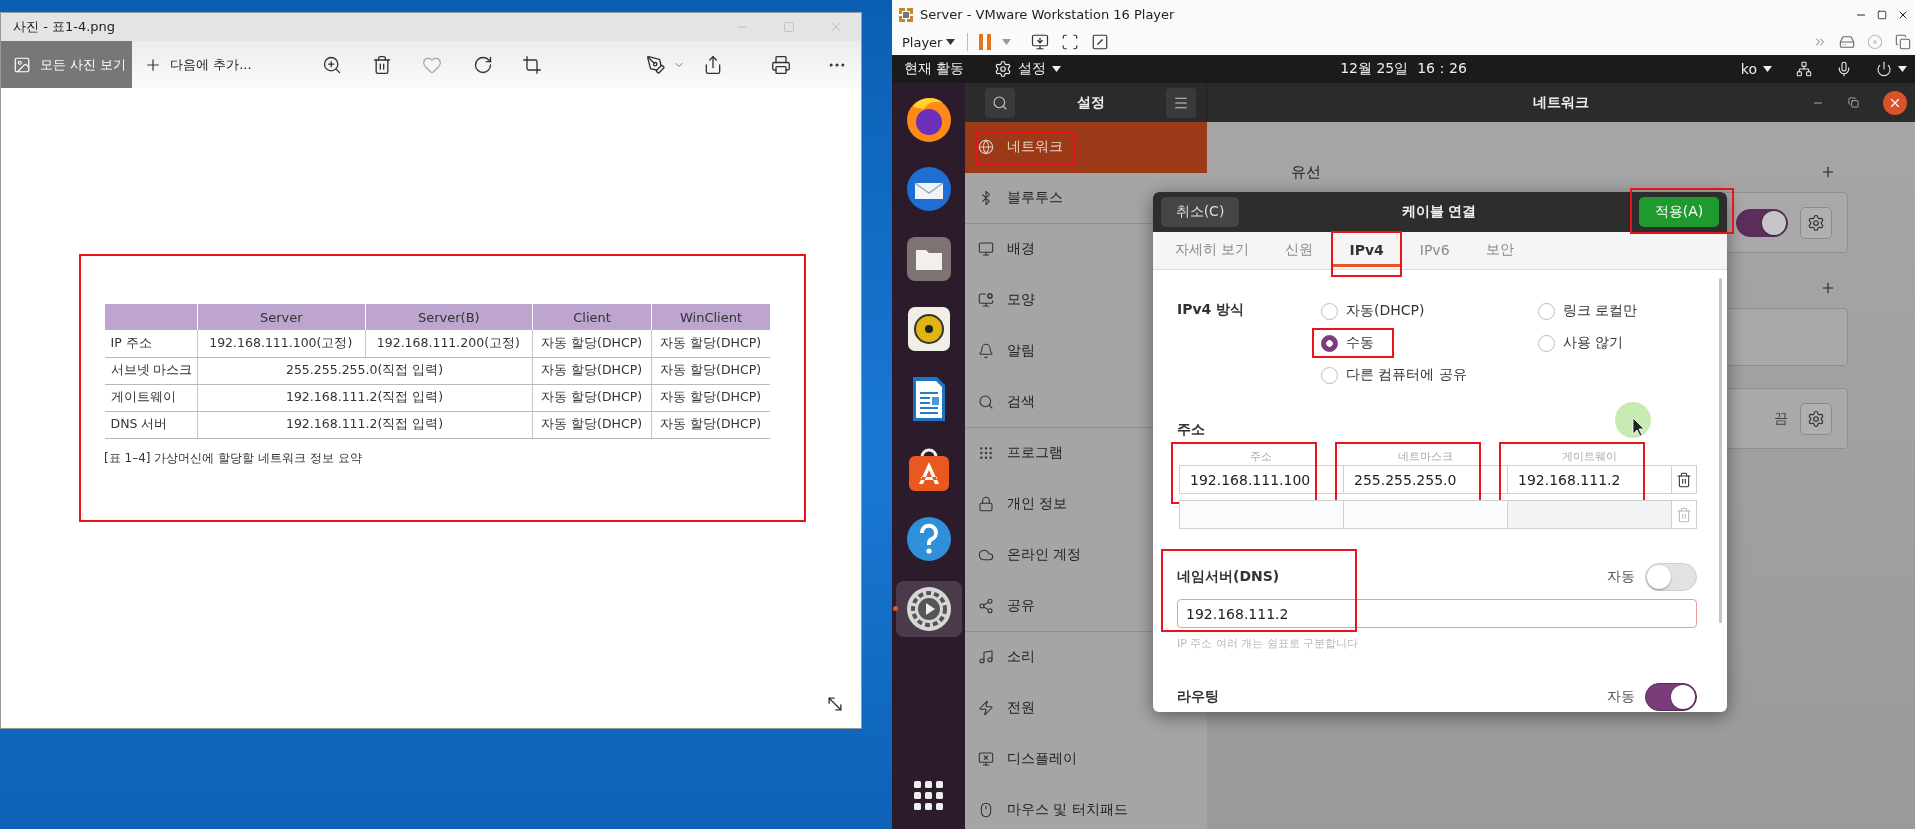 The image size is (1915, 829). Describe the element at coordinates (710, 317) in the screenshot. I see `column-header: WinClient` at that location.